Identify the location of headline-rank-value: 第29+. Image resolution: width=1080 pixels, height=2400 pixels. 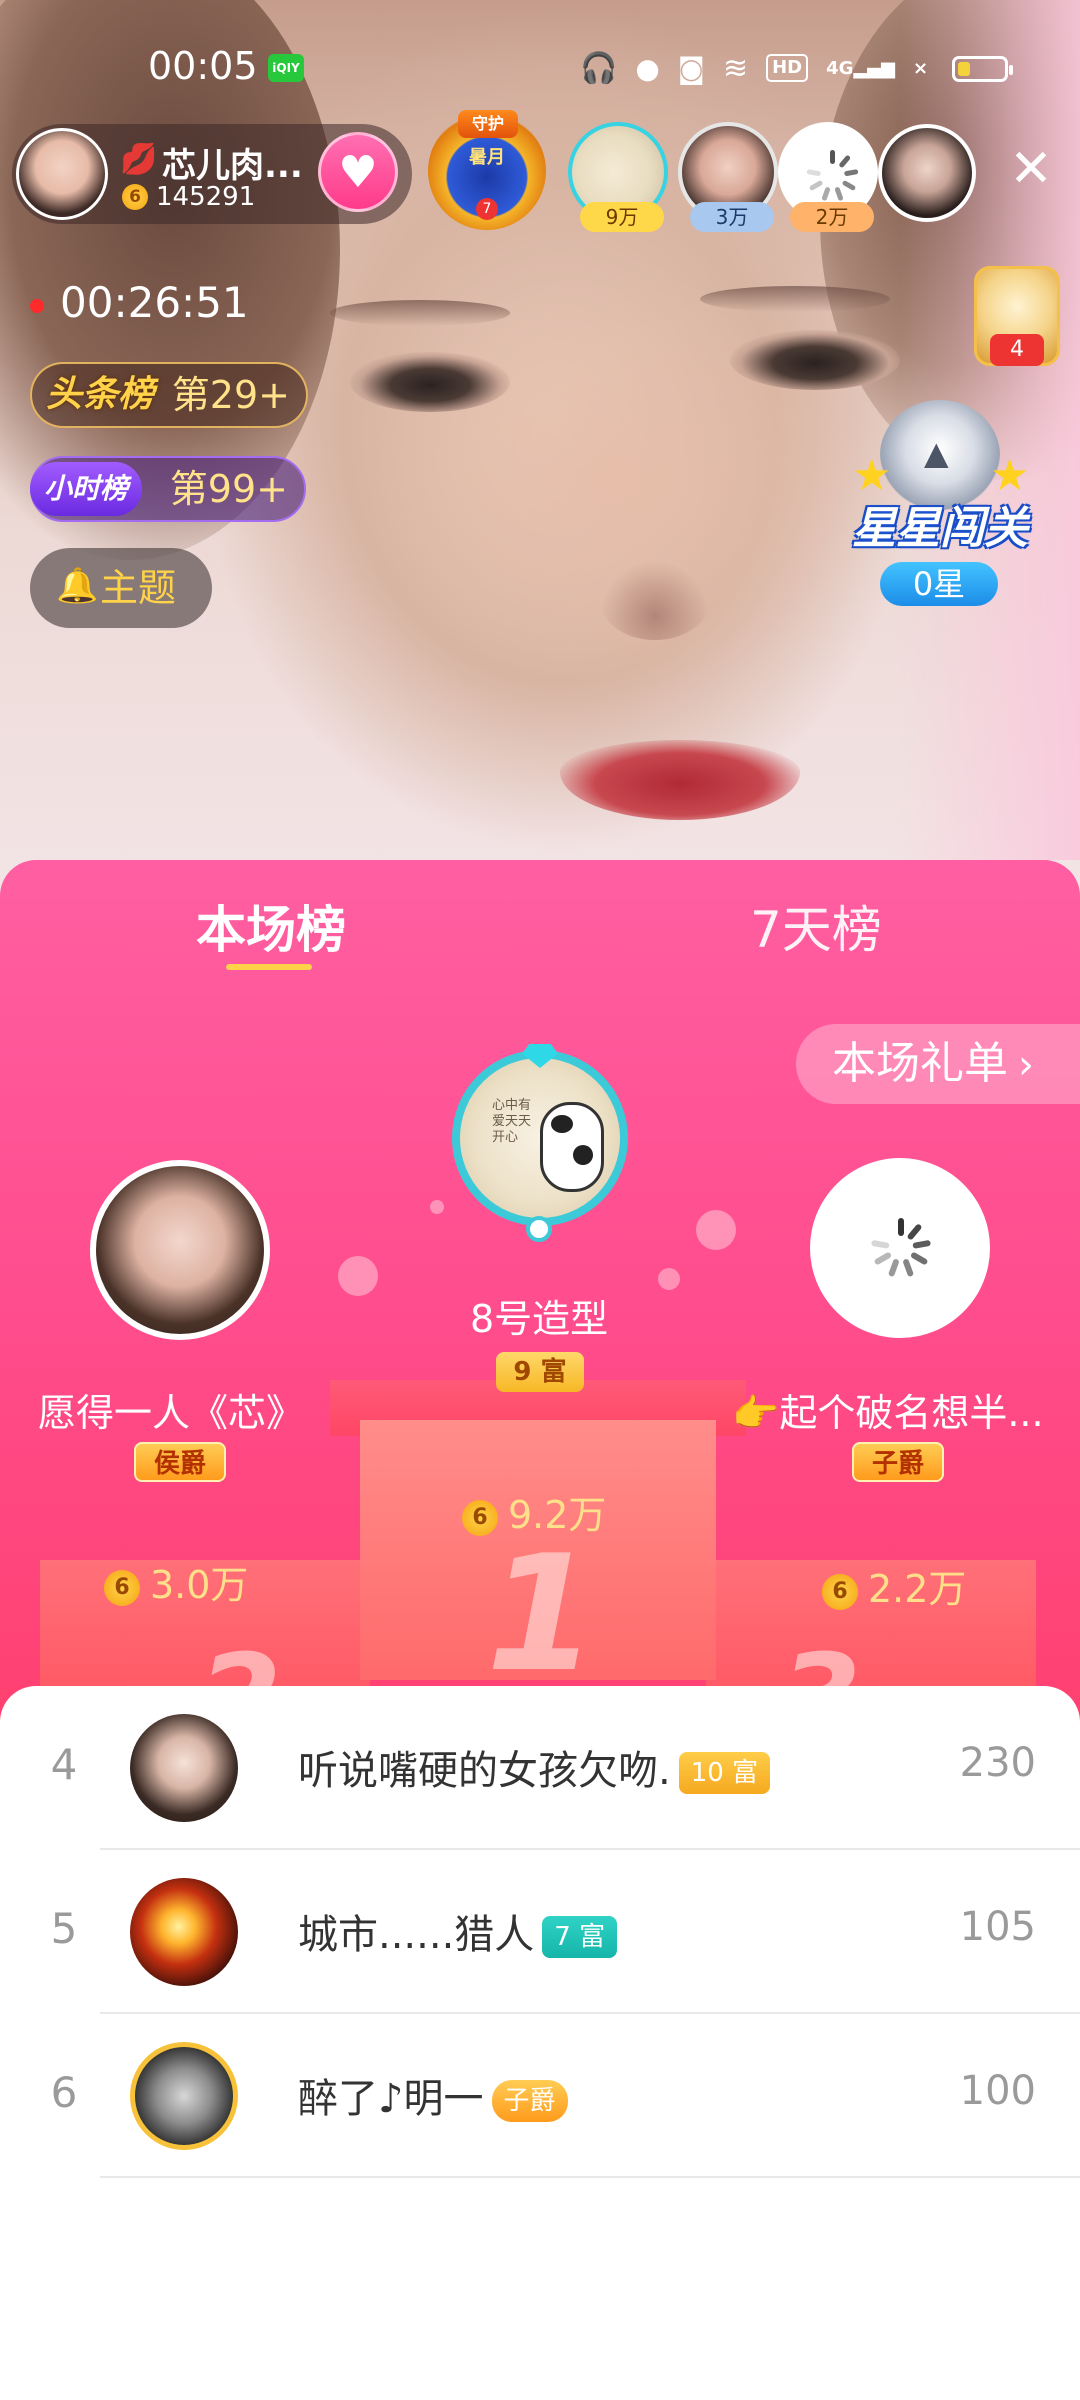
(230, 395).